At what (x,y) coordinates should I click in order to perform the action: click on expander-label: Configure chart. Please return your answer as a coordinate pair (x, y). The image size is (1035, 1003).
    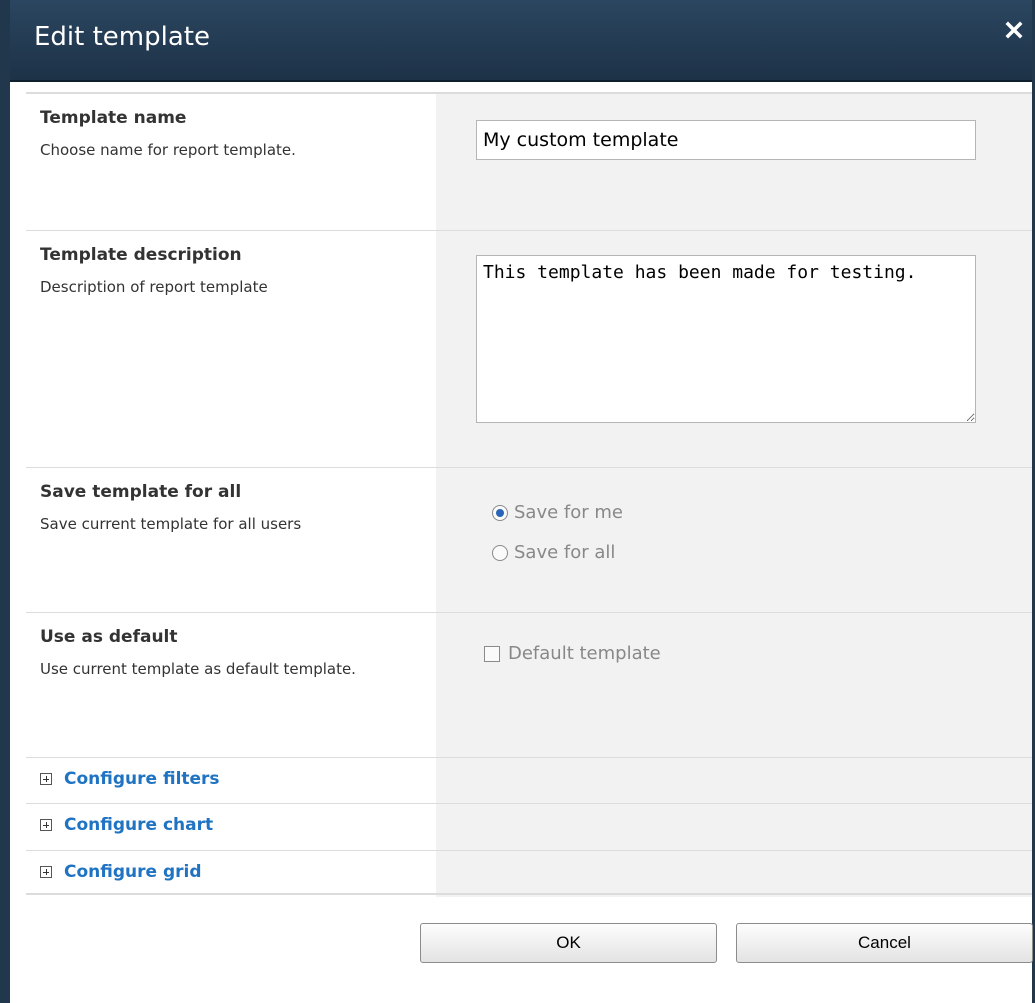
    Looking at the image, I should click on (139, 825).